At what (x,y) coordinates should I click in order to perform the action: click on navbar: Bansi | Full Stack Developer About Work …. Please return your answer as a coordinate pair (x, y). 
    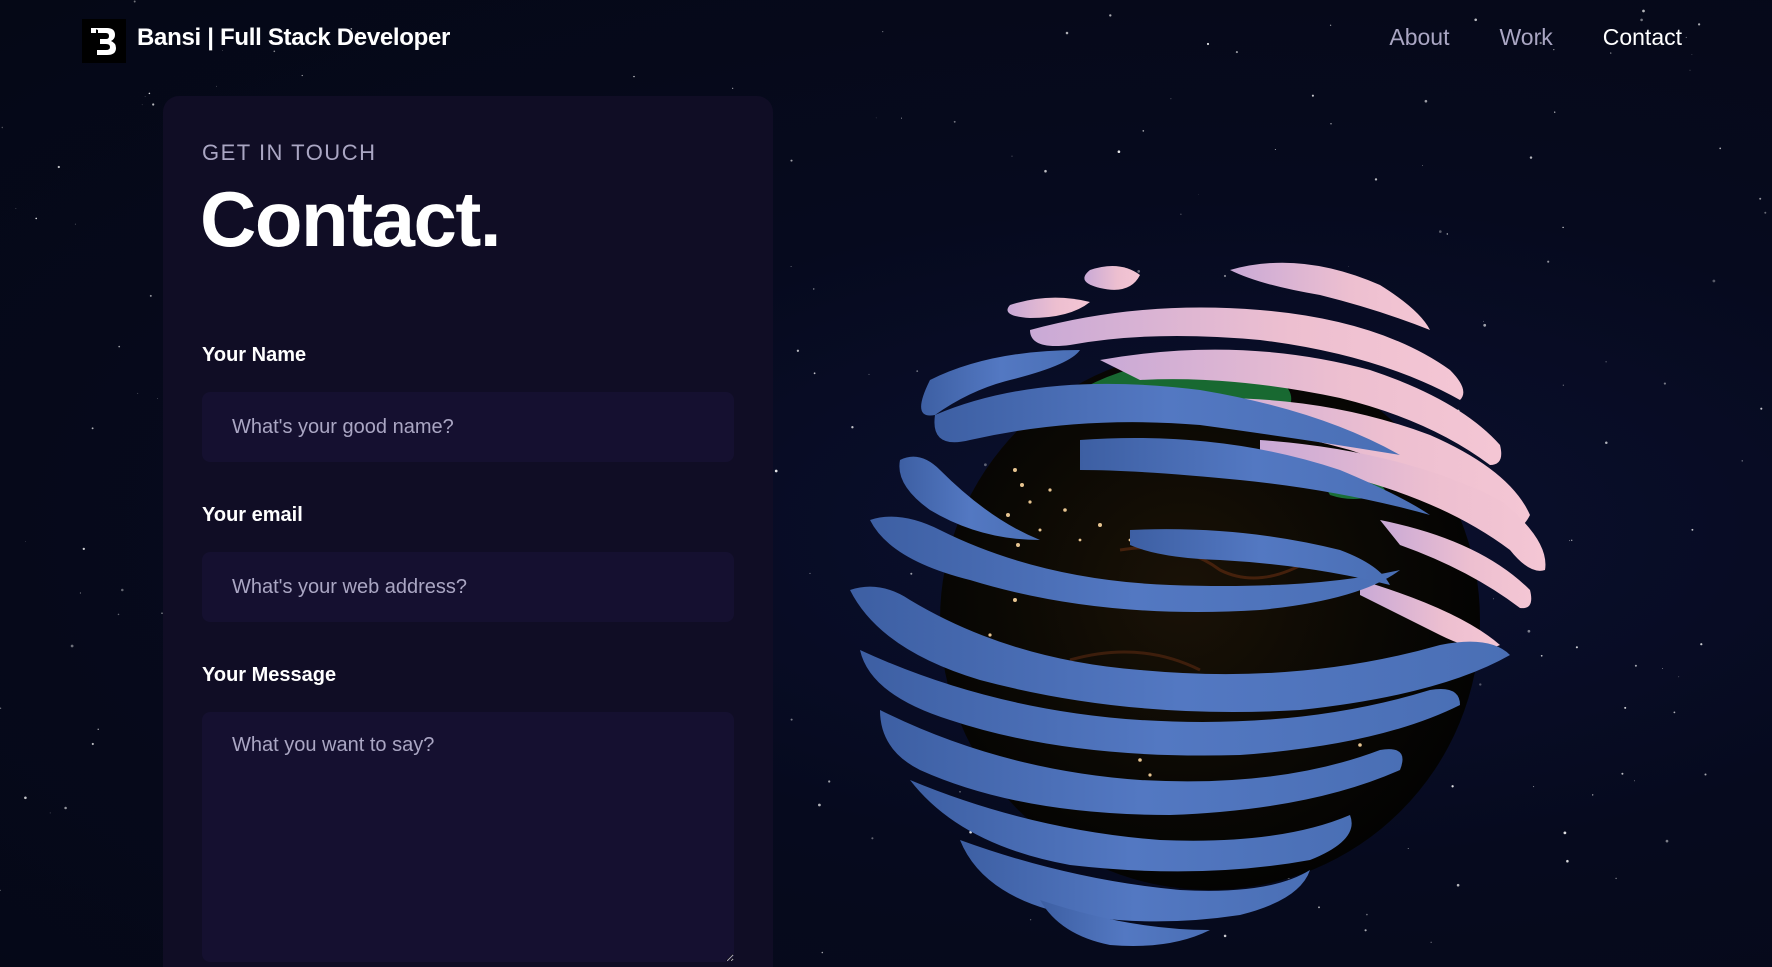
    Looking at the image, I should click on (886, 40).